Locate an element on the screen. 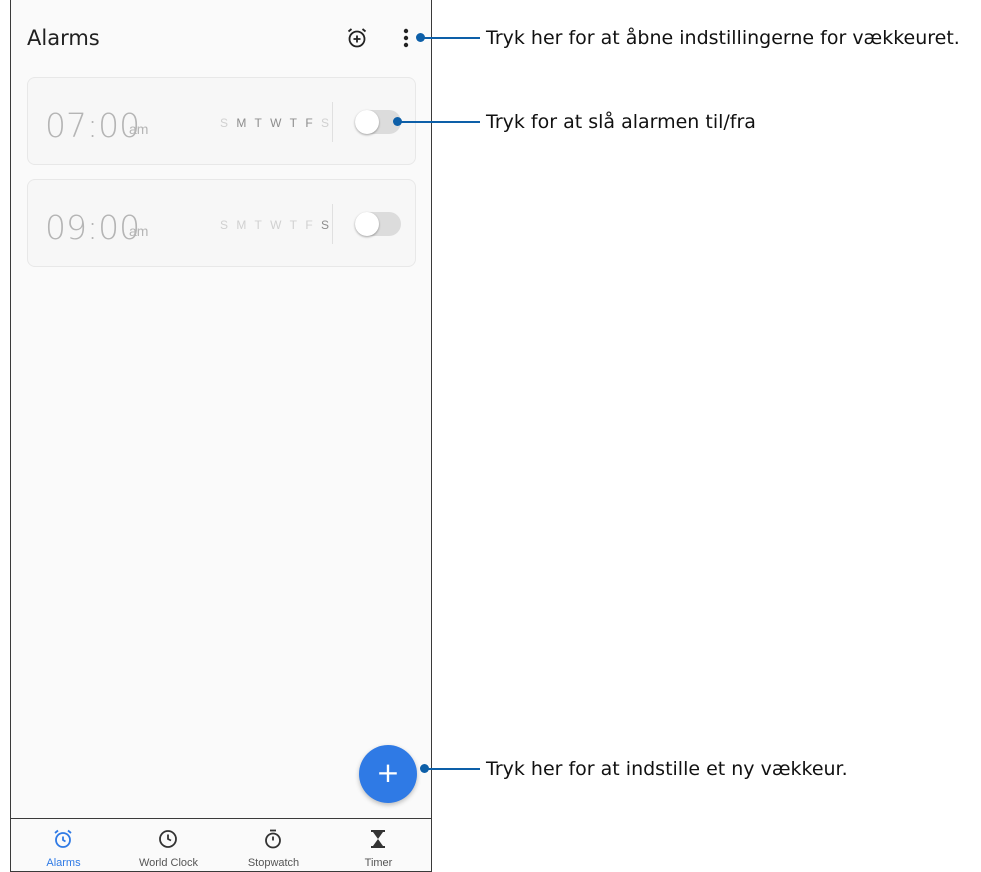 The image size is (981, 872). bottom-navigation: Alarms World Clock Stopwatch Timer is located at coordinates (221, 844).